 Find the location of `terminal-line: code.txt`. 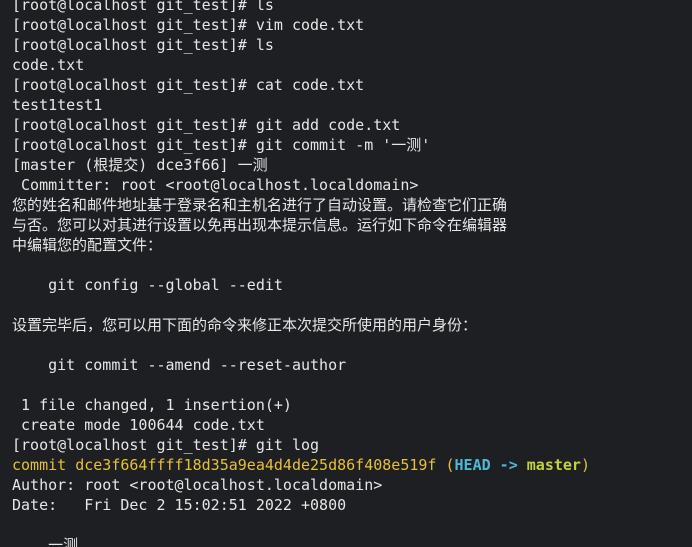

terminal-line: code.txt is located at coordinates (48, 65).